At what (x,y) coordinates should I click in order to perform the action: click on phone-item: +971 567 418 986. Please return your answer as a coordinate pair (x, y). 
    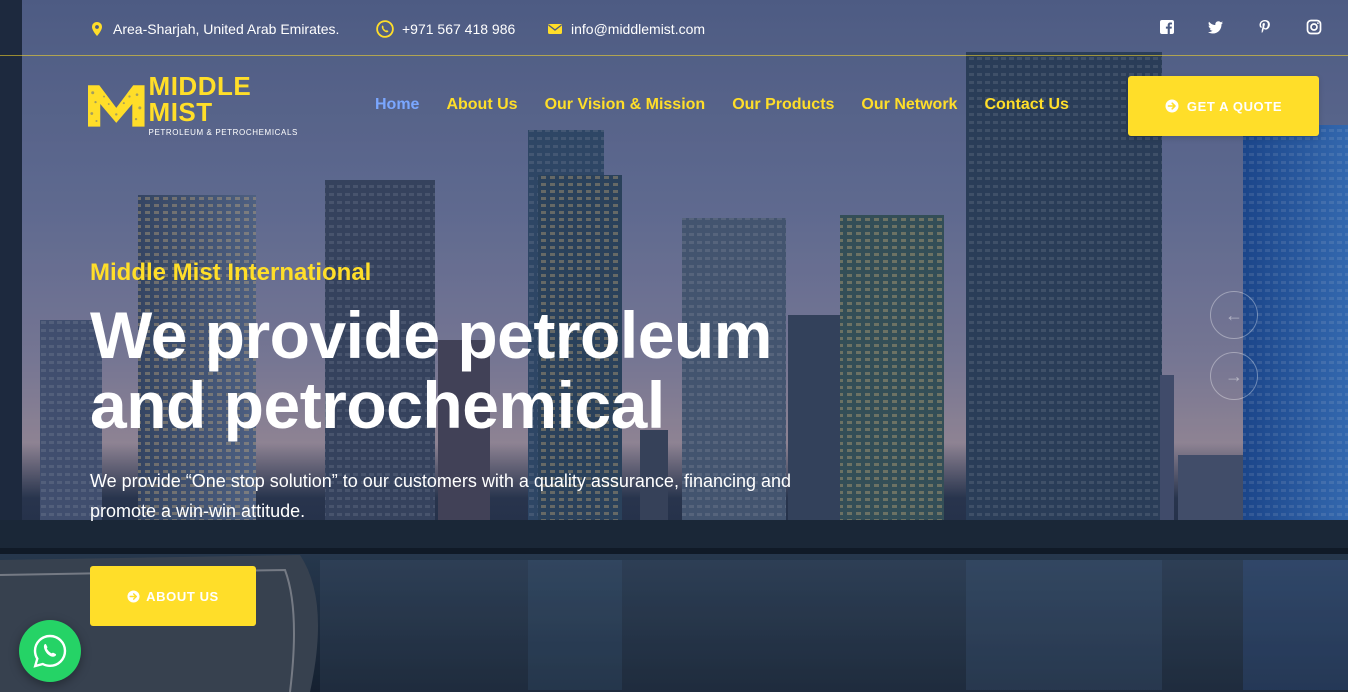
    Looking at the image, I should click on (445, 29).